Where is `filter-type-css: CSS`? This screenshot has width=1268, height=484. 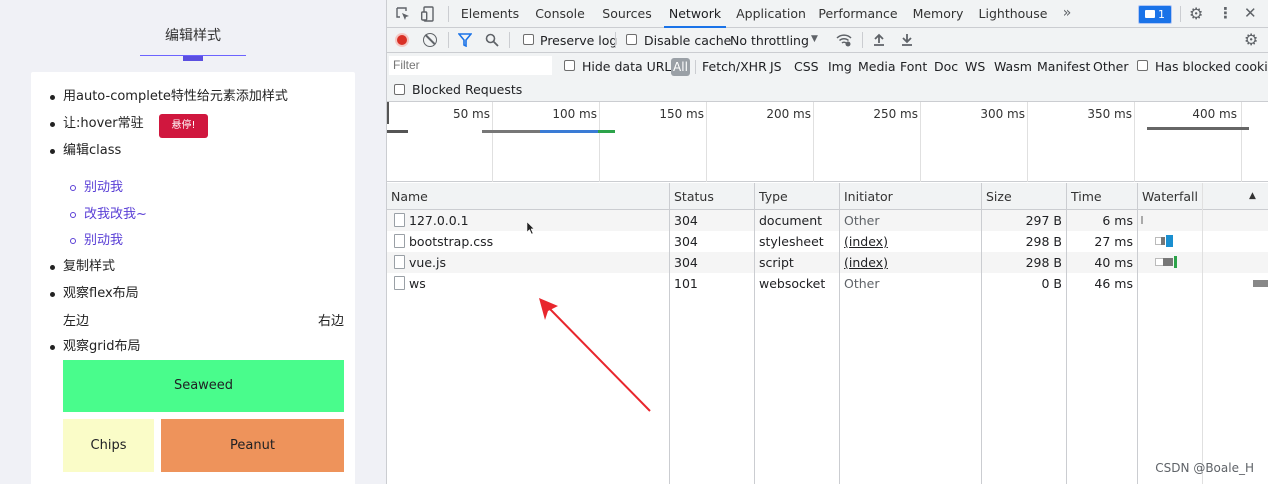 filter-type-css: CSS is located at coordinates (806, 66).